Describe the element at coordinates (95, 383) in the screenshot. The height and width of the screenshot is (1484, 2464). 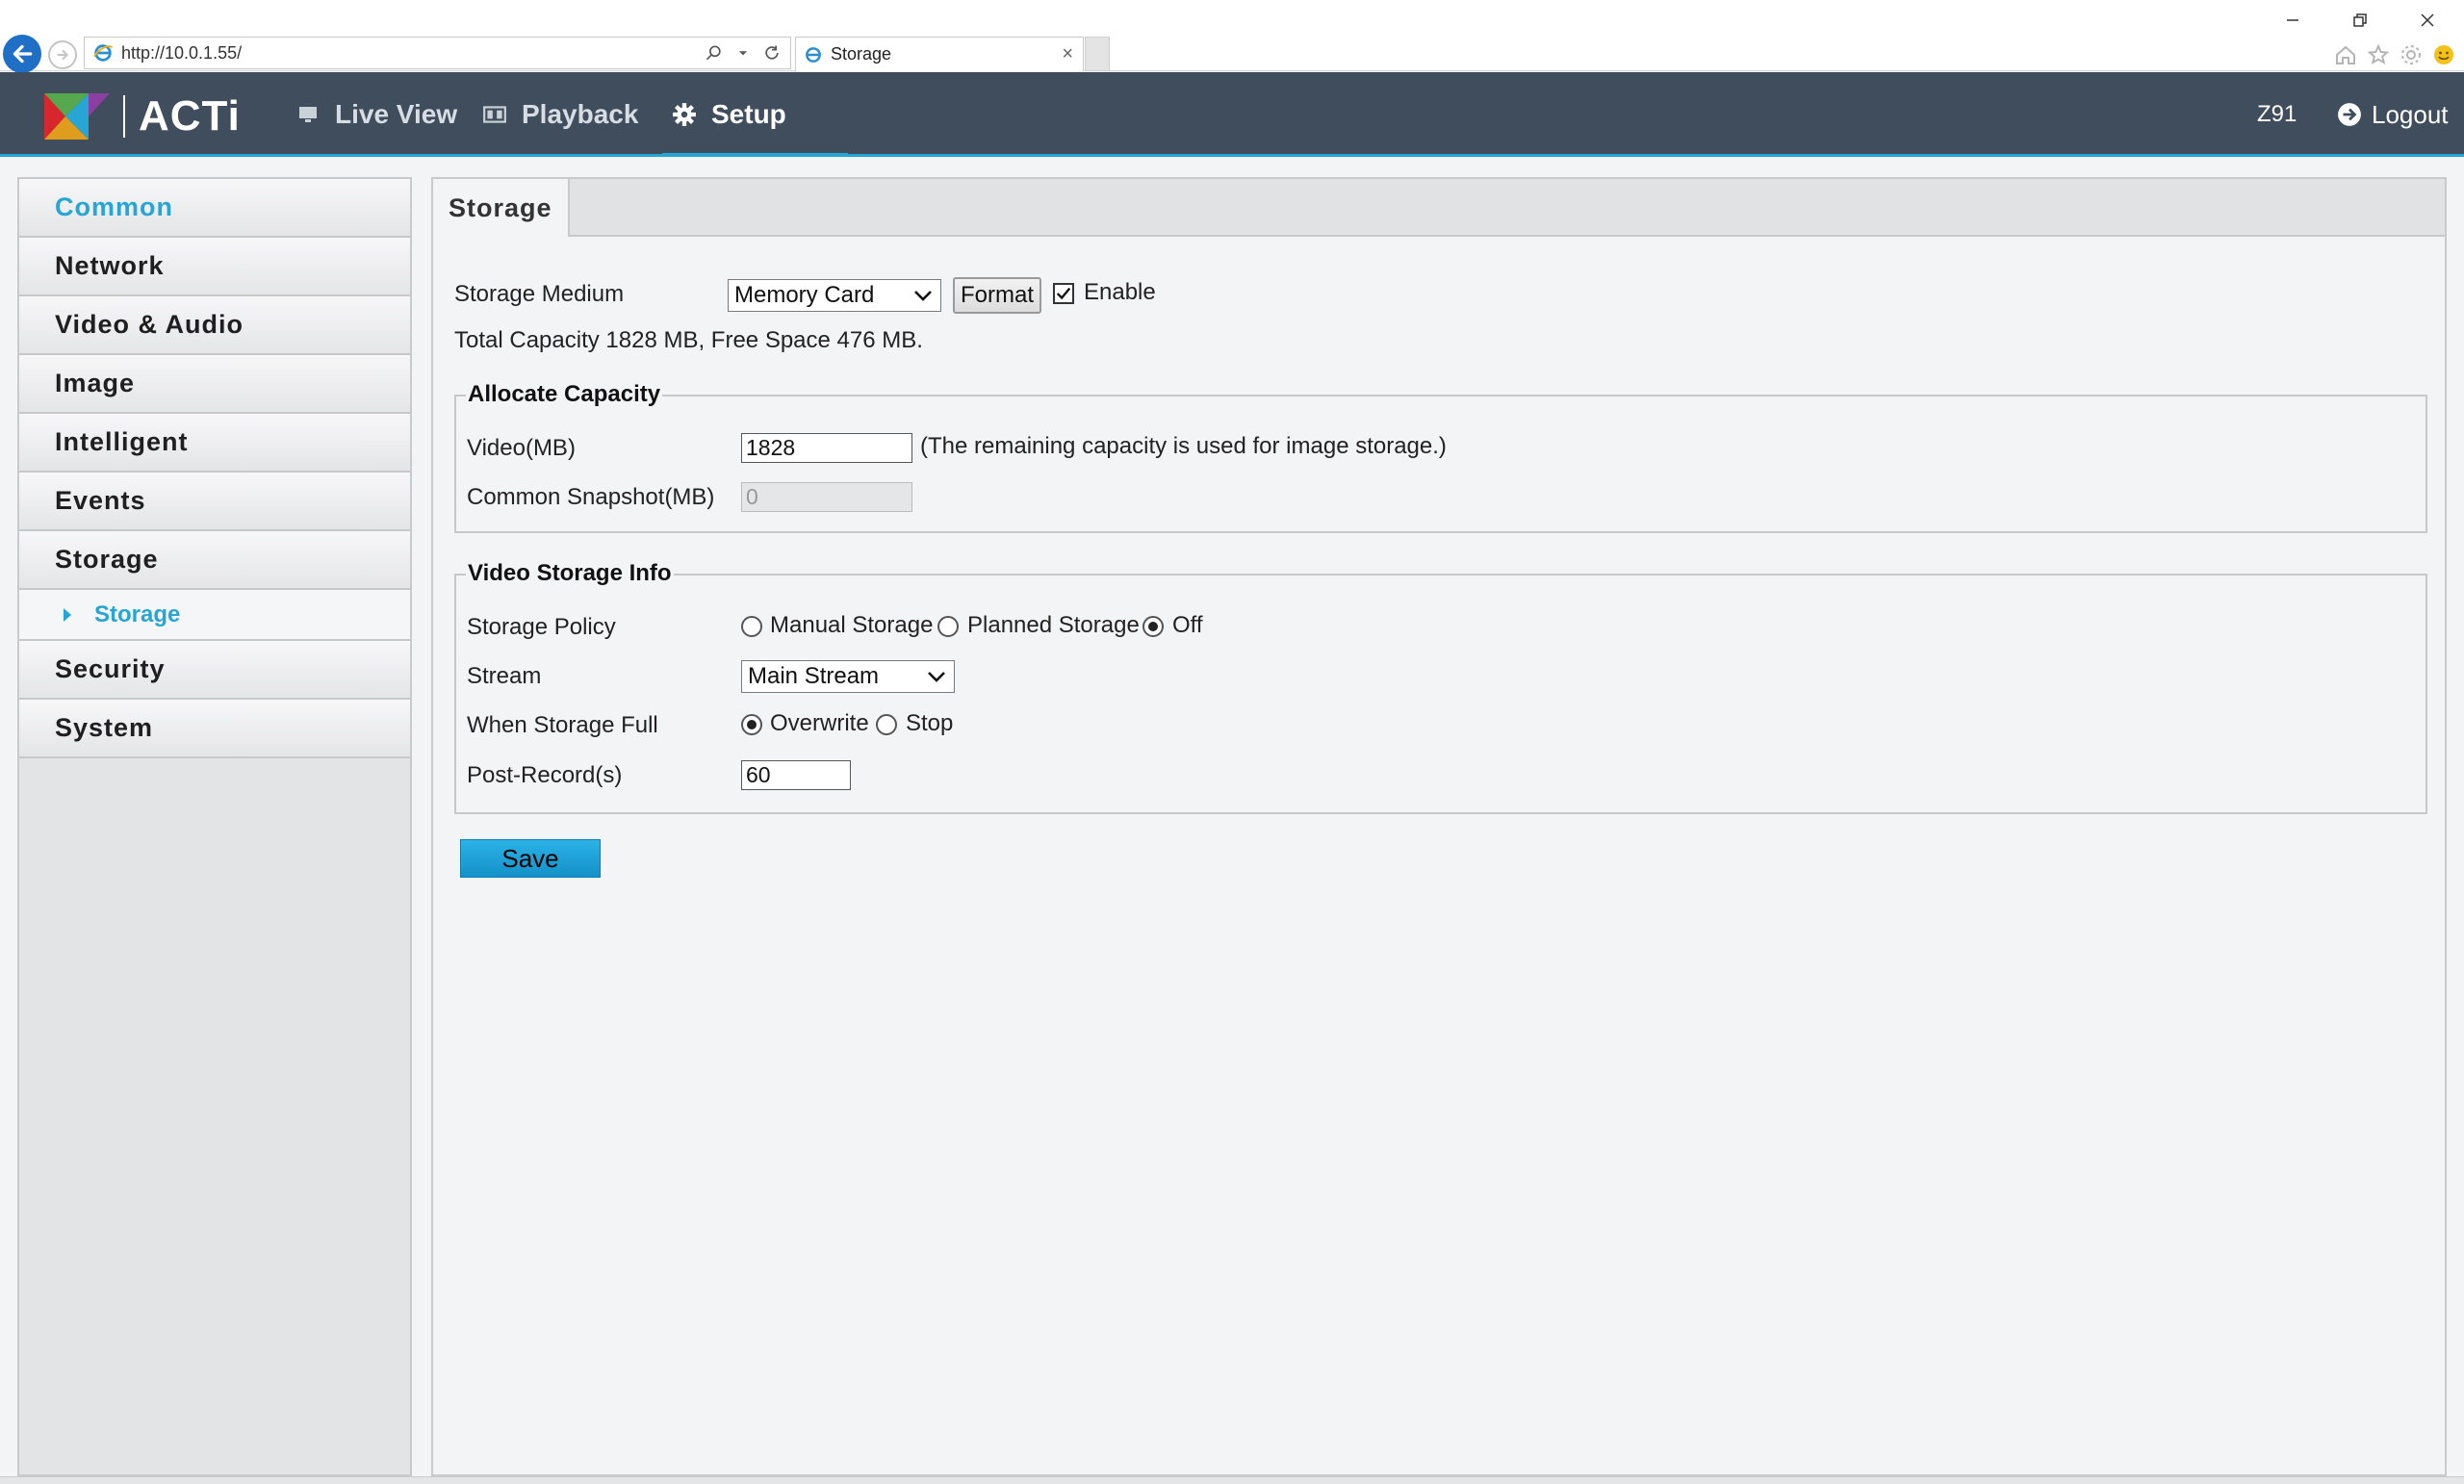
I see `sidebar-item-label: Image` at that location.